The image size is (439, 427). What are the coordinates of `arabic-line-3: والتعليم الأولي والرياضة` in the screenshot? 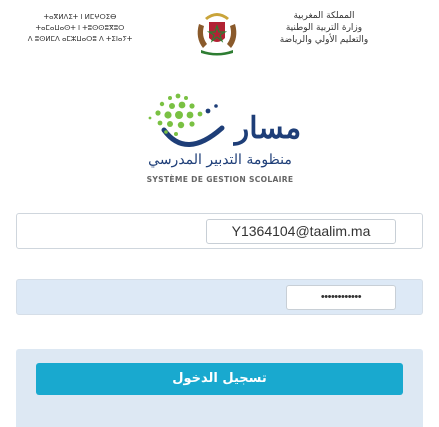 It's located at (324, 40).